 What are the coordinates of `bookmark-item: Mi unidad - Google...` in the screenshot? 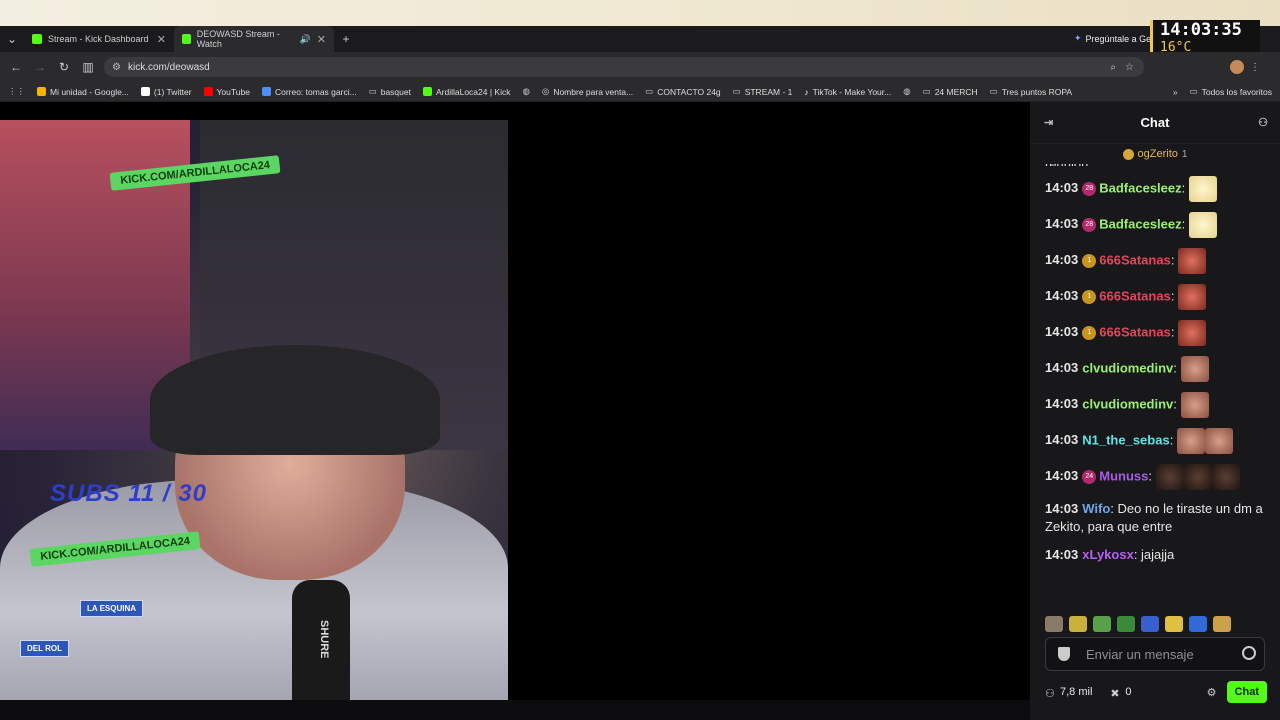 It's located at (83, 92).